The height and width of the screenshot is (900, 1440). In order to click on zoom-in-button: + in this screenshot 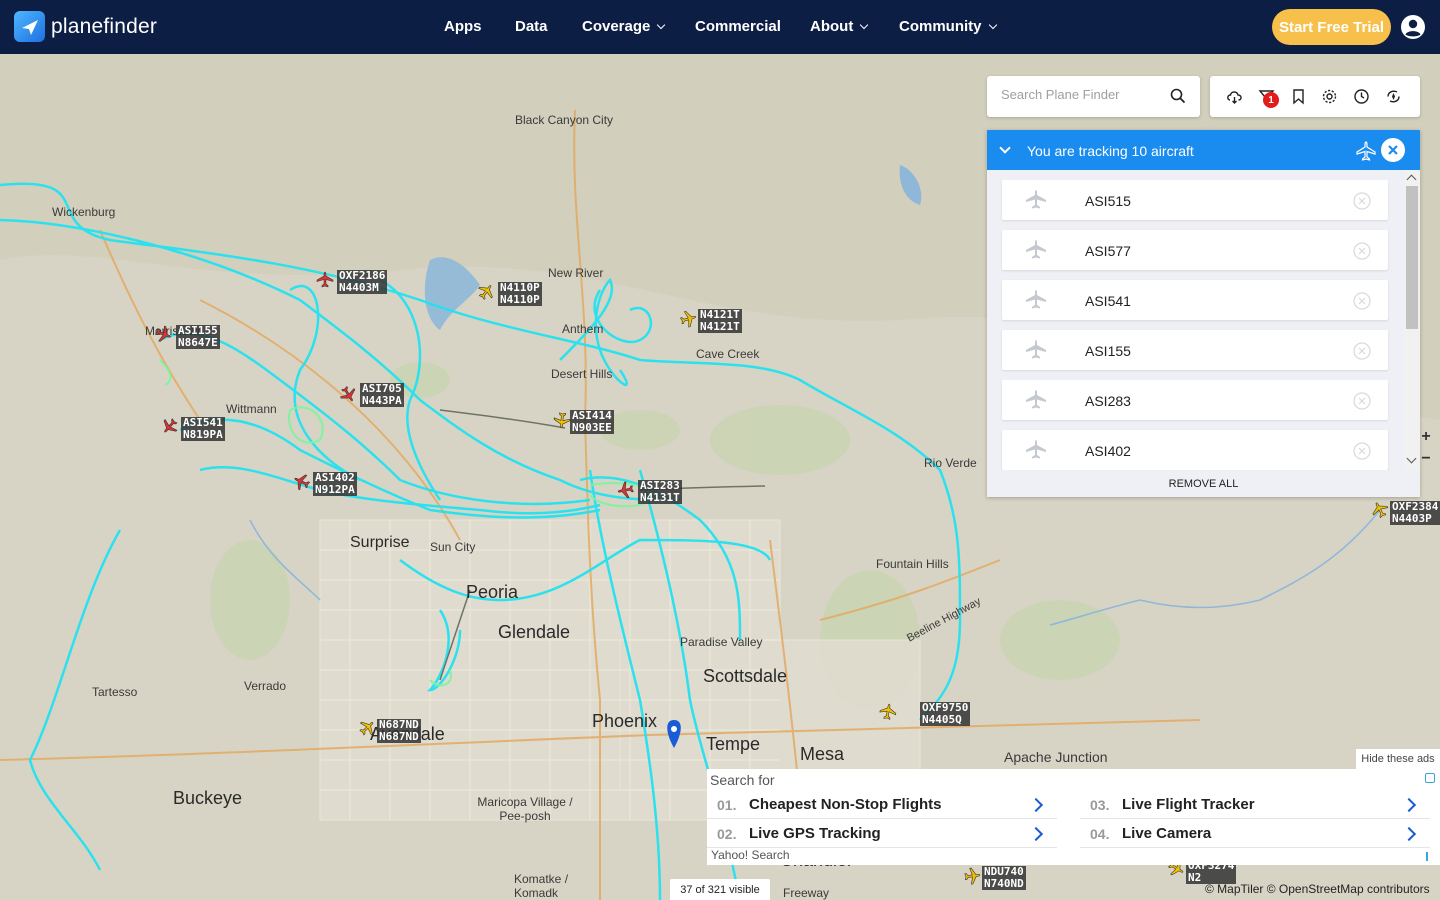, I will do `click(1426, 439)`.